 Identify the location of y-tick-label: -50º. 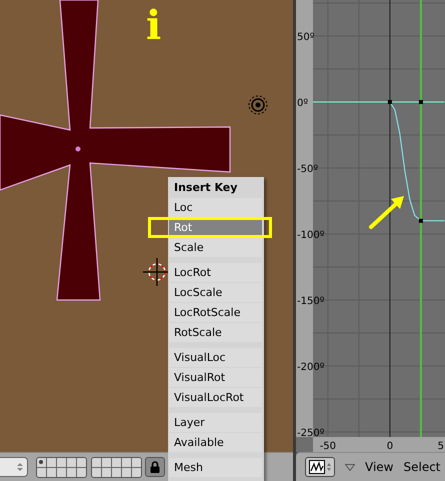
(307, 170).